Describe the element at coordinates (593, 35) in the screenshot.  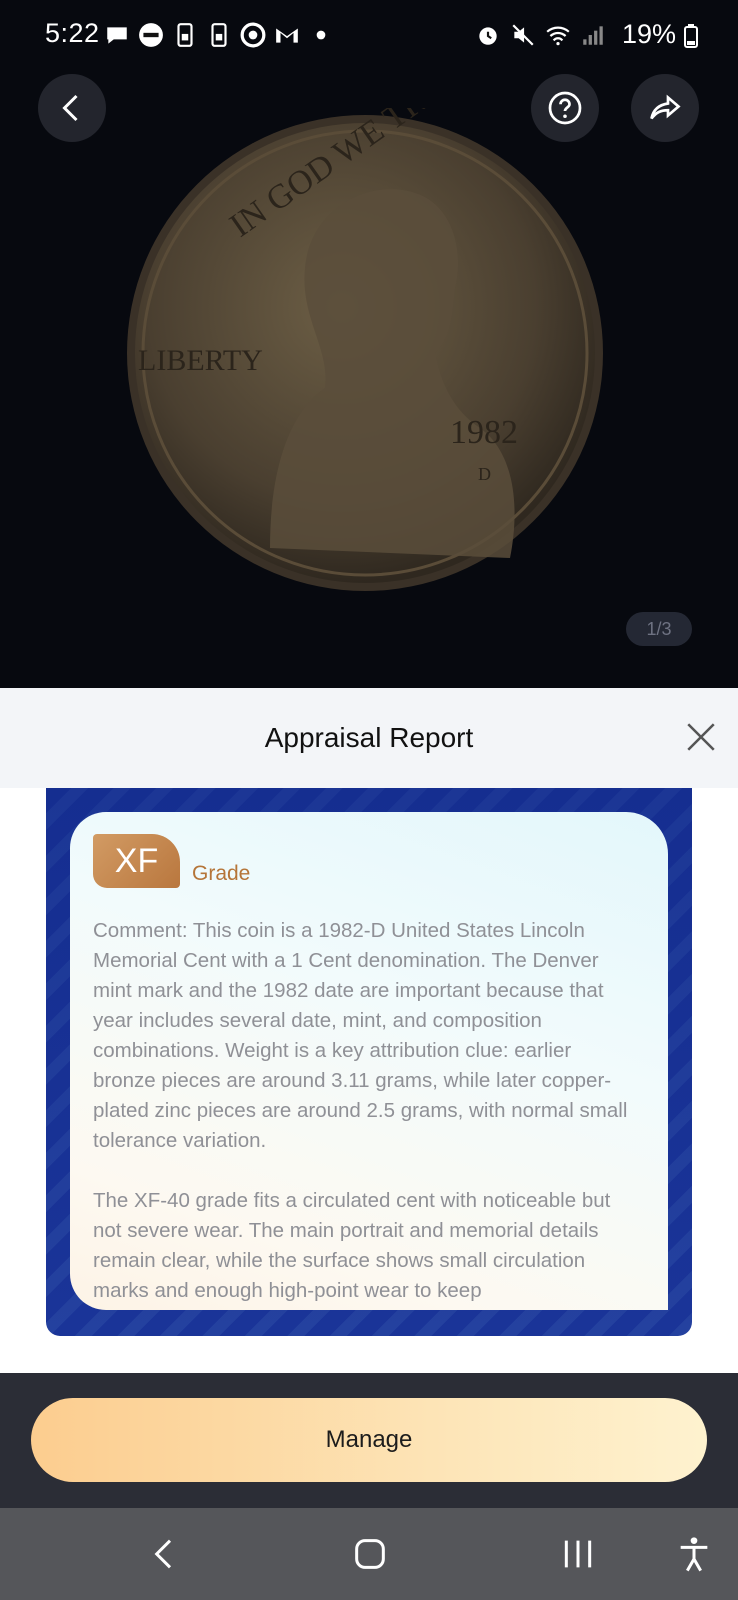
I see `signal-icon` at that location.